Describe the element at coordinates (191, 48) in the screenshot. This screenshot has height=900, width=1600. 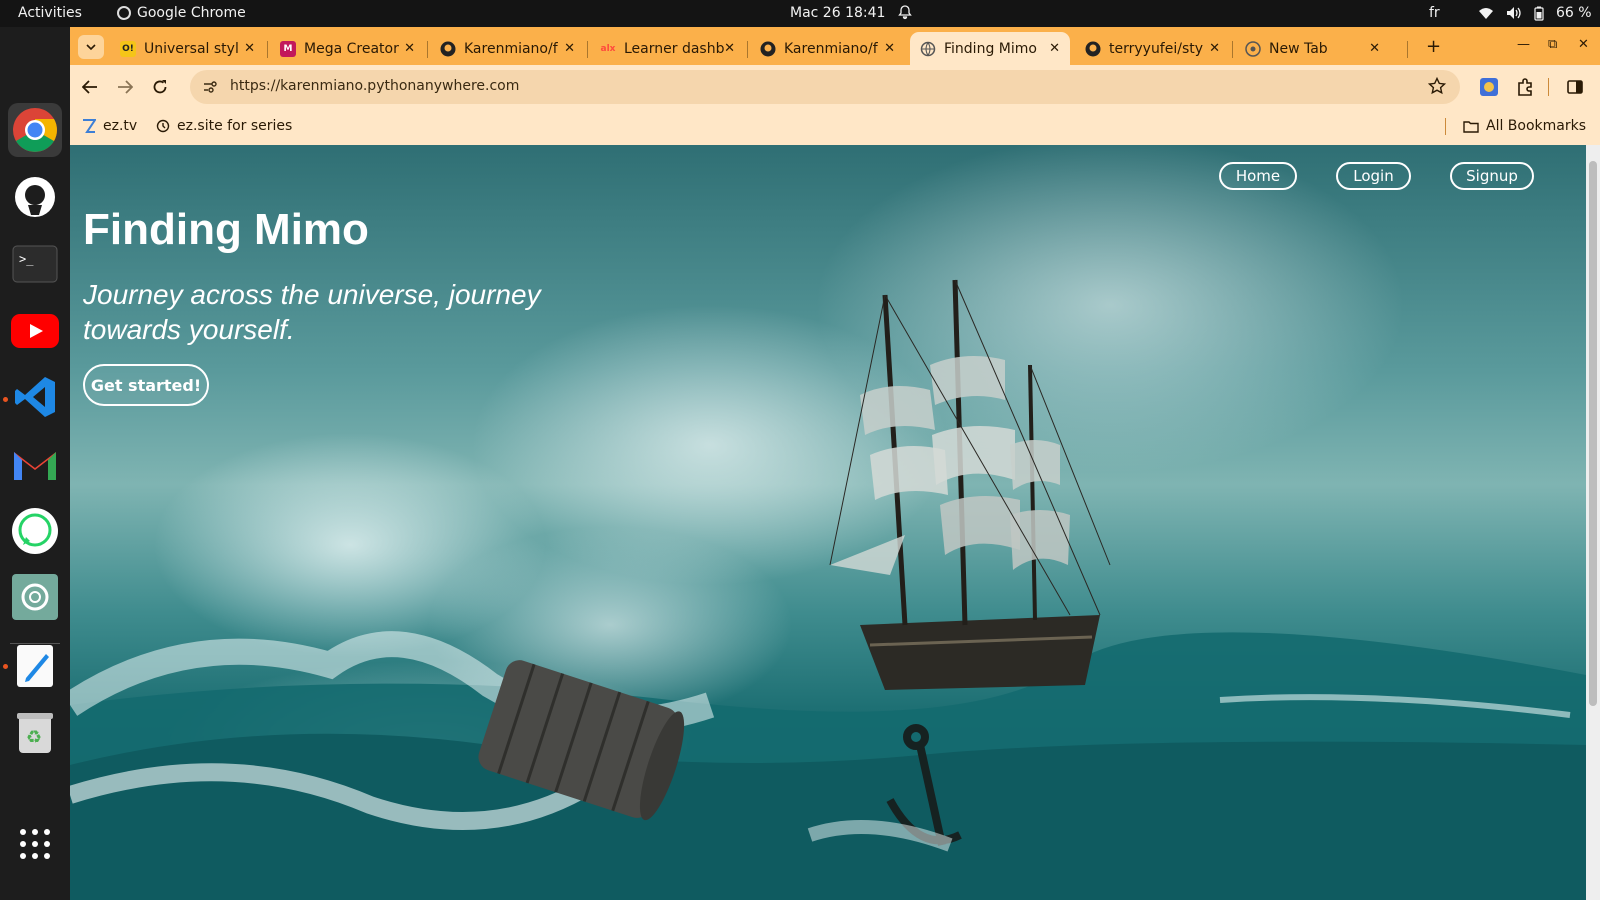
I see `tab-title: Universal styl` at that location.